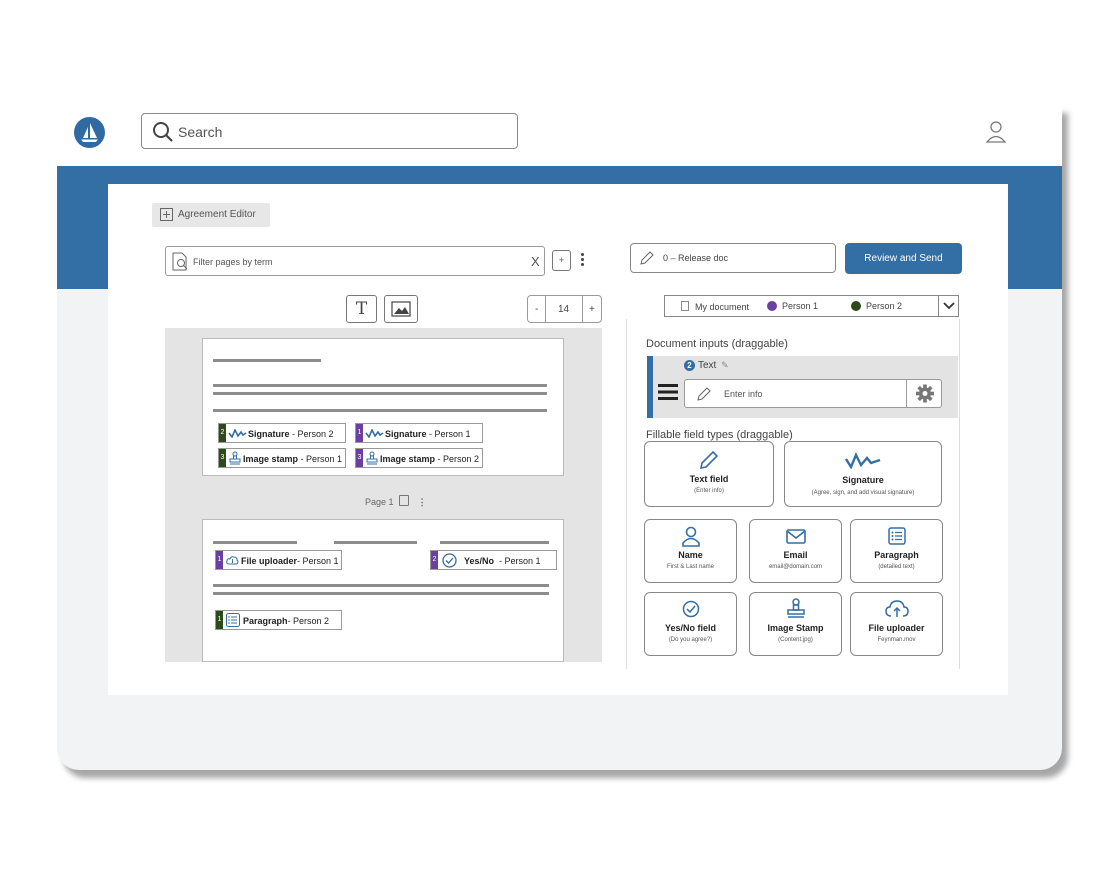 The width and height of the screenshot is (1120, 877). What do you see at coordinates (924, 393) in the screenshot?
I see `gear-icon` at bounding box center [924, 393].